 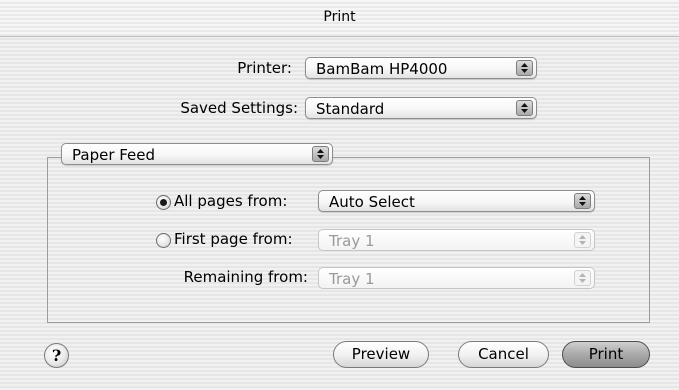 I want to click on first-page-radio, so click(x=163, y=240).